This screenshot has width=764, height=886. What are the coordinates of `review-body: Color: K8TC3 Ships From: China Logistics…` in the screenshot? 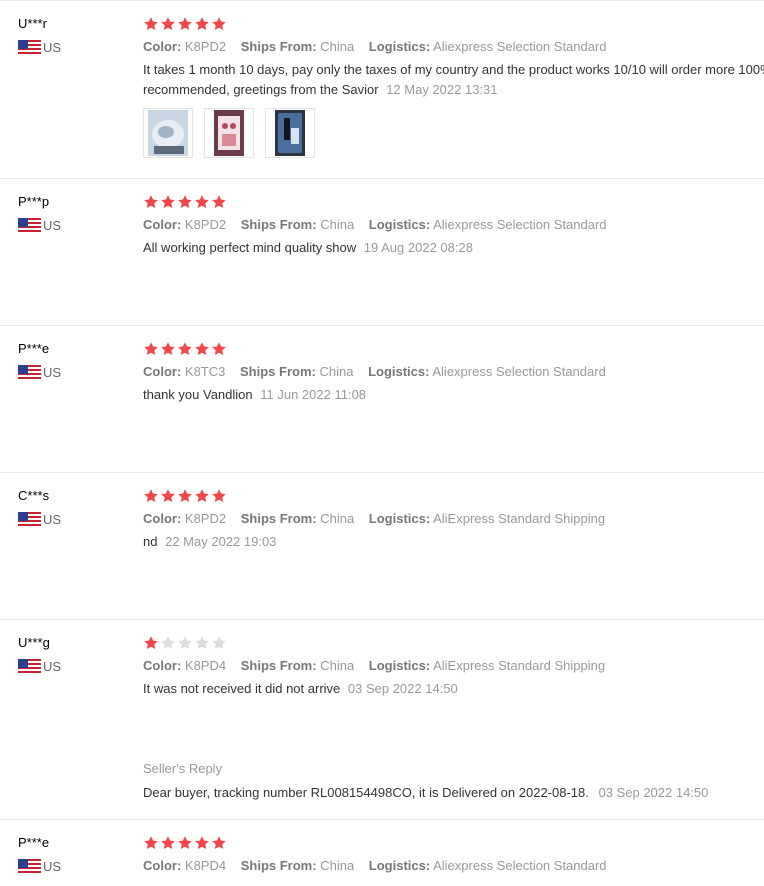 It's located at (453, 373).